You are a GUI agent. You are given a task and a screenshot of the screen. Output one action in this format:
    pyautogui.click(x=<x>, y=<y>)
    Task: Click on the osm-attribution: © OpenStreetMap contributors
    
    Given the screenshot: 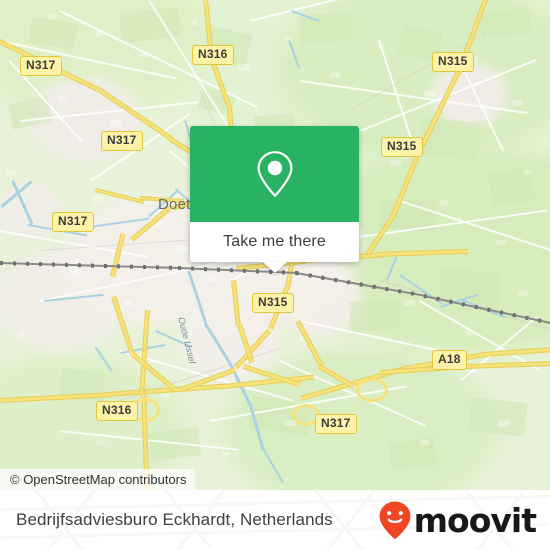 What is the action you would take?
    pyautogui.click(x=97, y=479)
    